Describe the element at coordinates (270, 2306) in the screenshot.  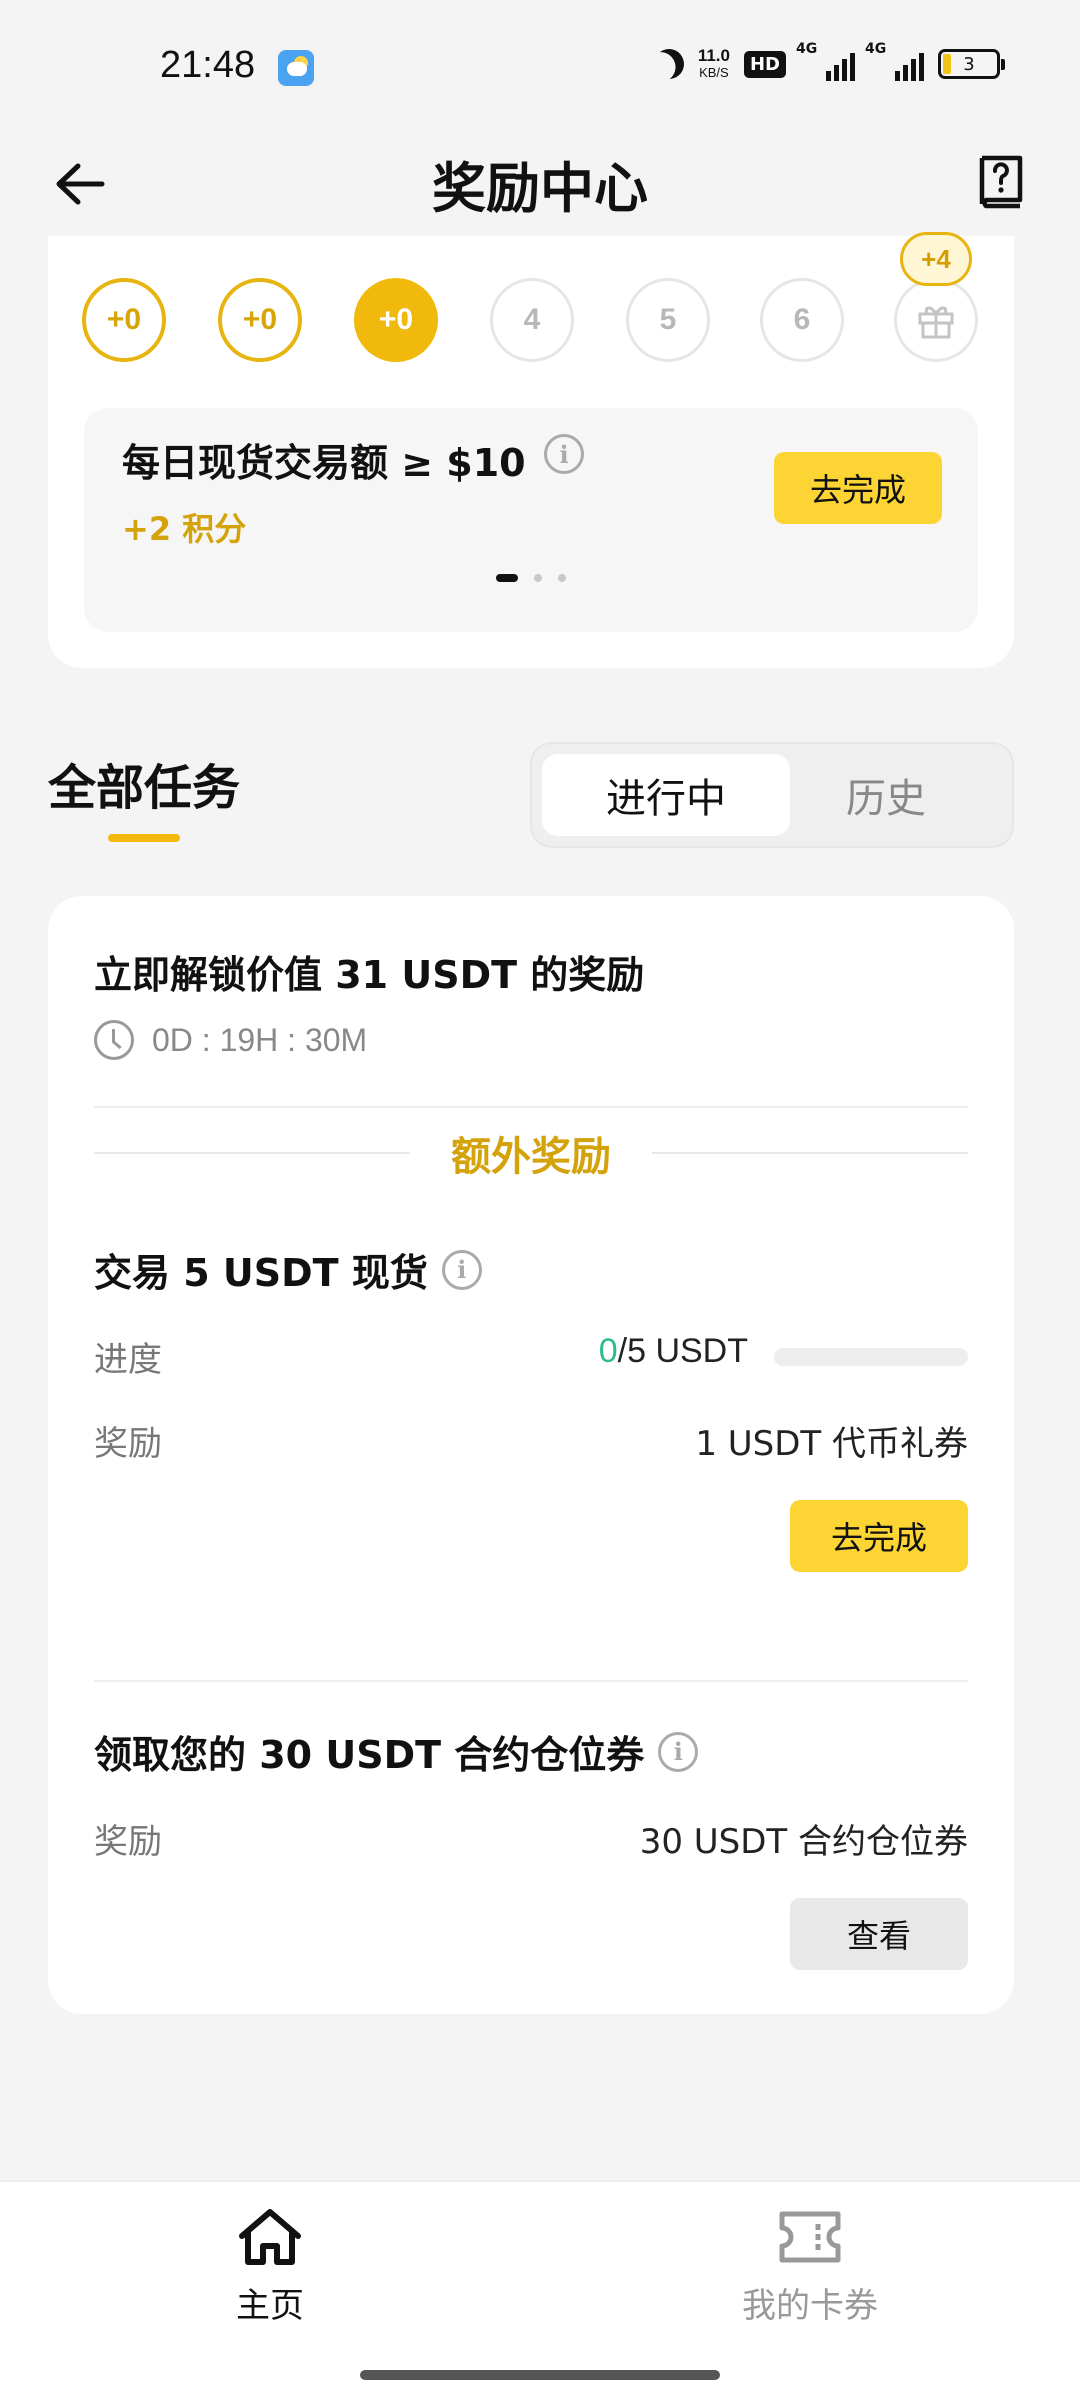
I see `nav-home-label: 主页` at that location.